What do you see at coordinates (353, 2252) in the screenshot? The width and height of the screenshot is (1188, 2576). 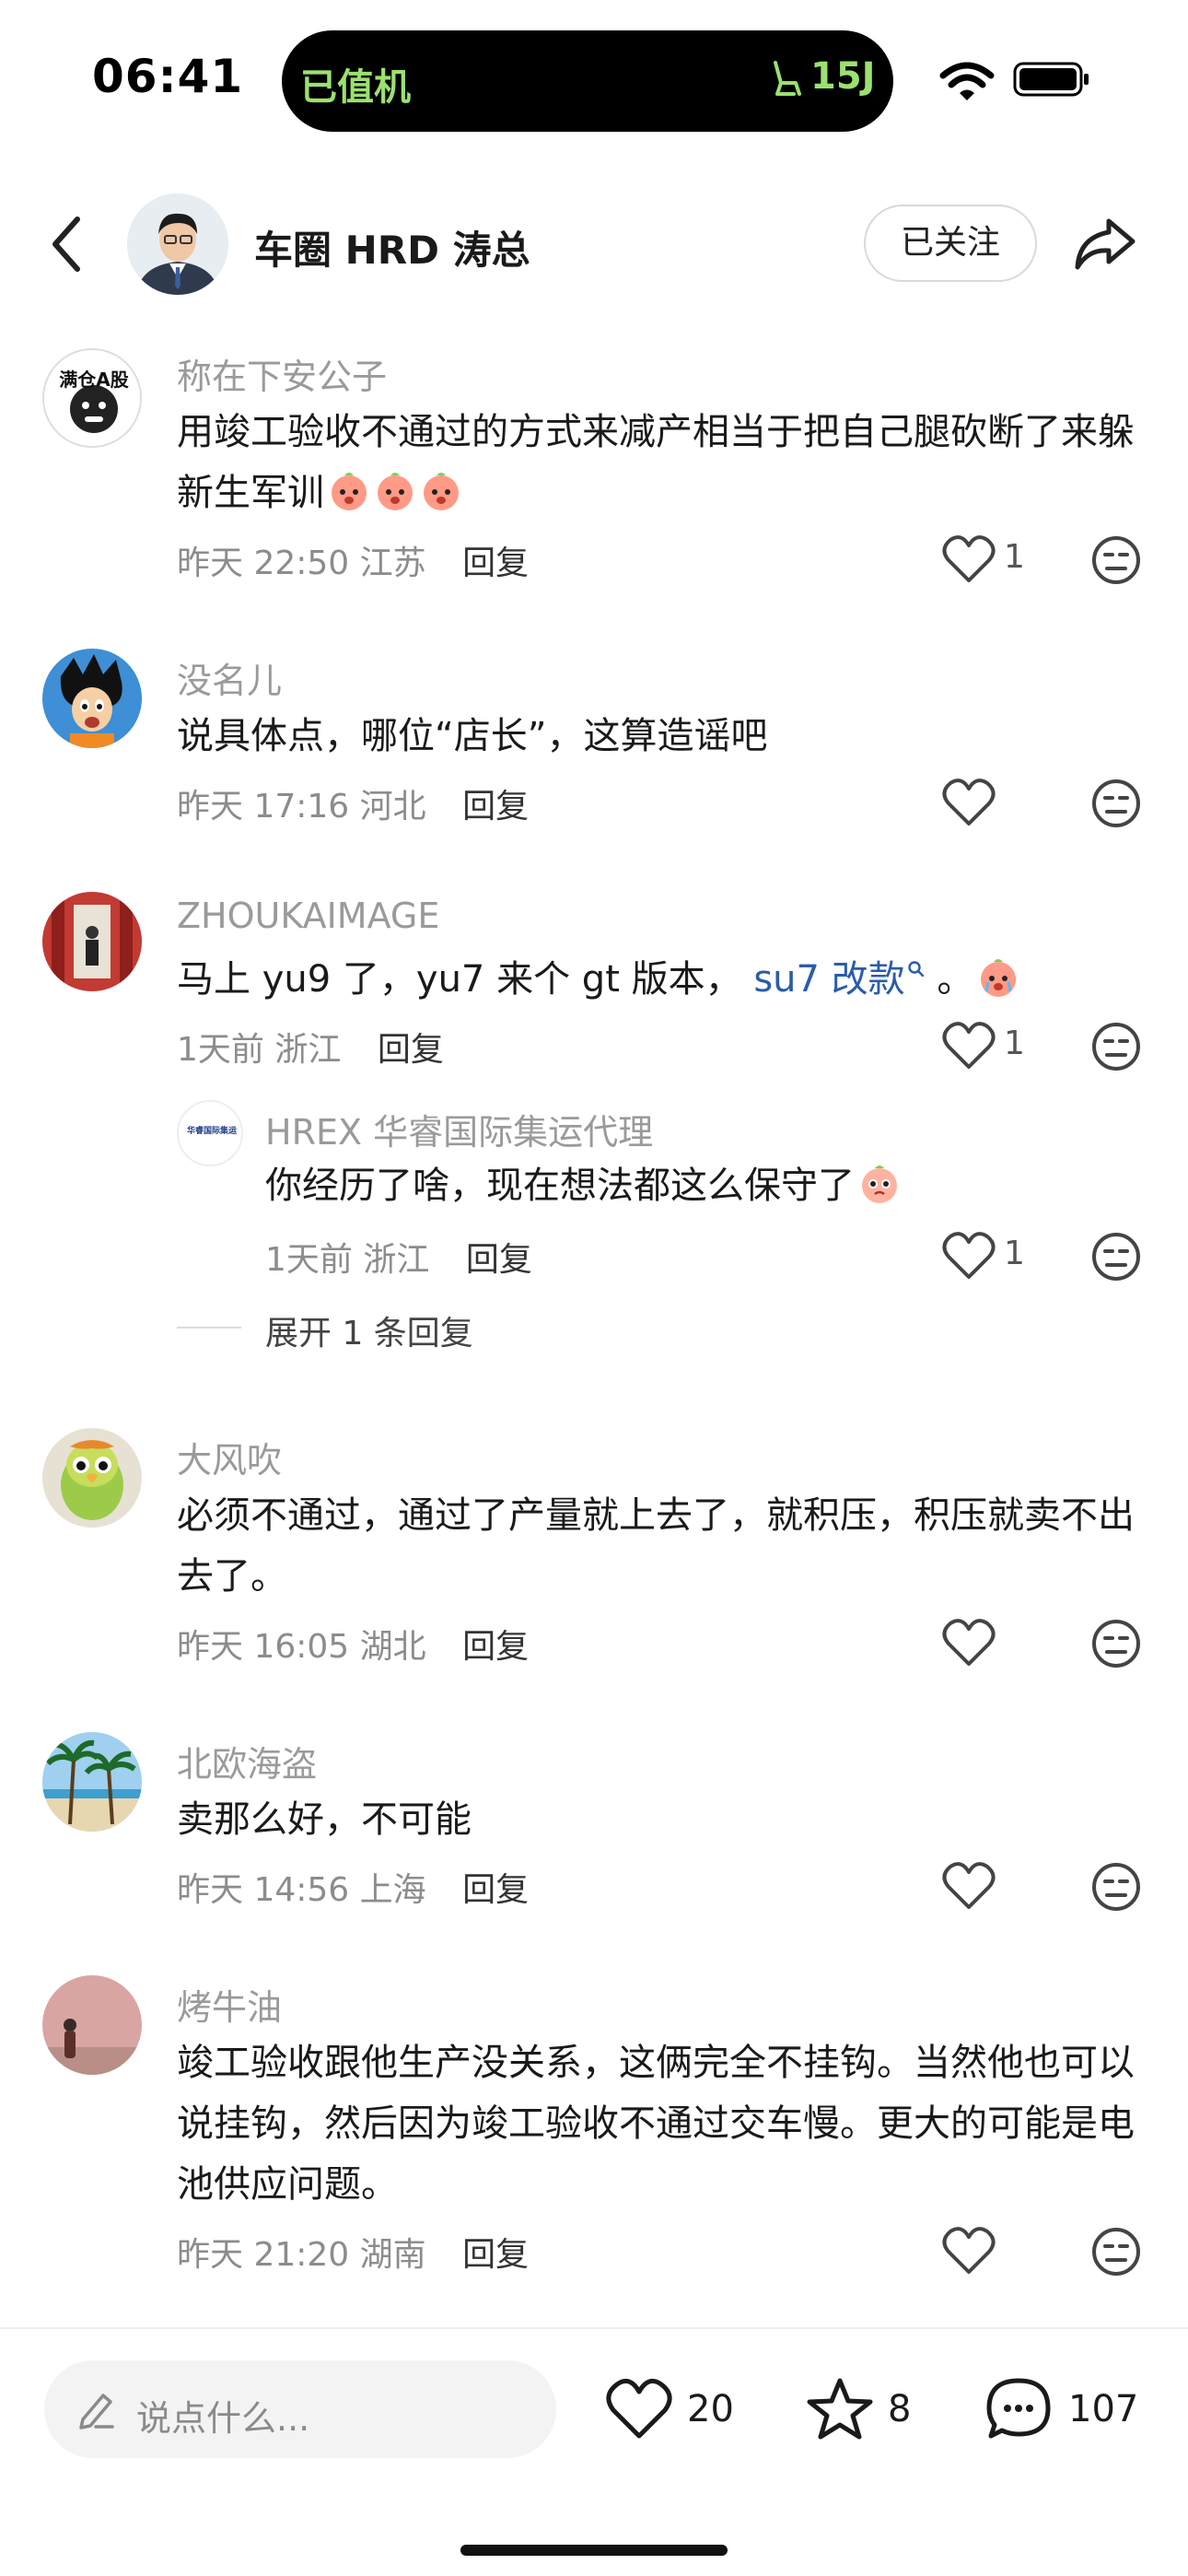 I see `comment-meta: 昨天 21:20 湖南 回复` at bounding box center [353, 2252].